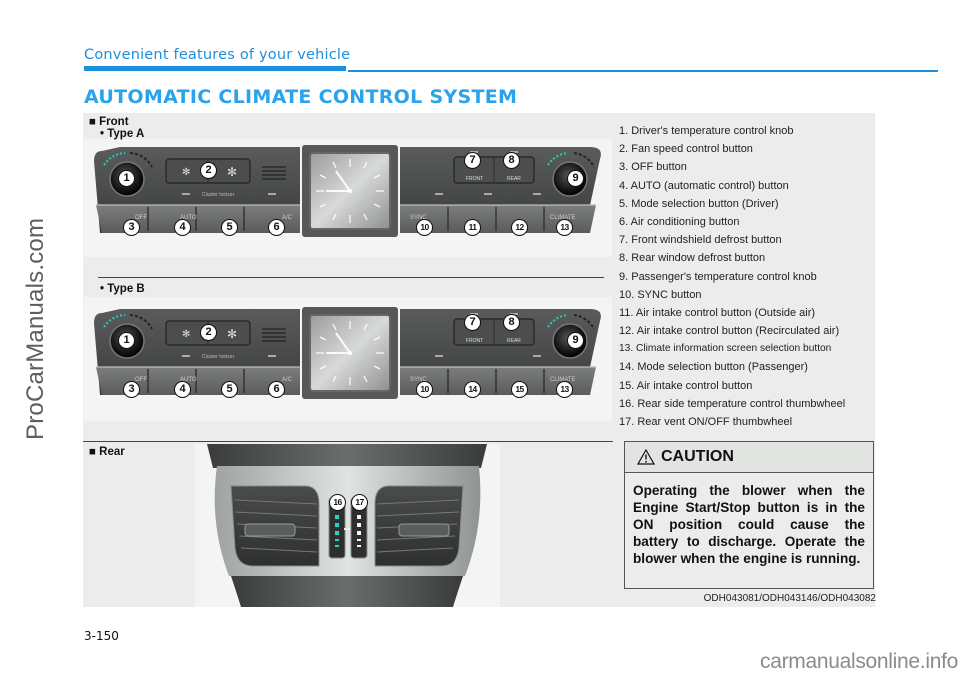  What do you see at coordinates (653, 167) in the screenshot?
I see `legend-item: 3. OFF button` at bounding box center [653, 167].